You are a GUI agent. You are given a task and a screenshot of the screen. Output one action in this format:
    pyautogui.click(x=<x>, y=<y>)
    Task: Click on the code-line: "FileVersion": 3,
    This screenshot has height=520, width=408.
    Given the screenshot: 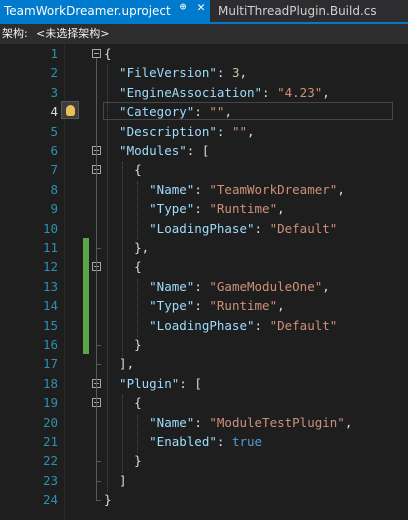 What is the action you would take?
    pyautogui.click(x=175, y=72)
    